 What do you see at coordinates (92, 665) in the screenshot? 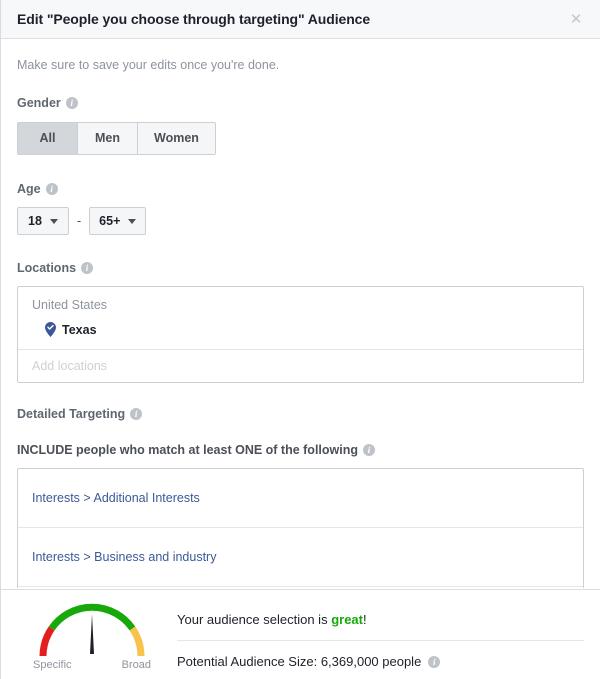
I see `gauge-labels: Specific Broad` at bounding box center [92, 665].